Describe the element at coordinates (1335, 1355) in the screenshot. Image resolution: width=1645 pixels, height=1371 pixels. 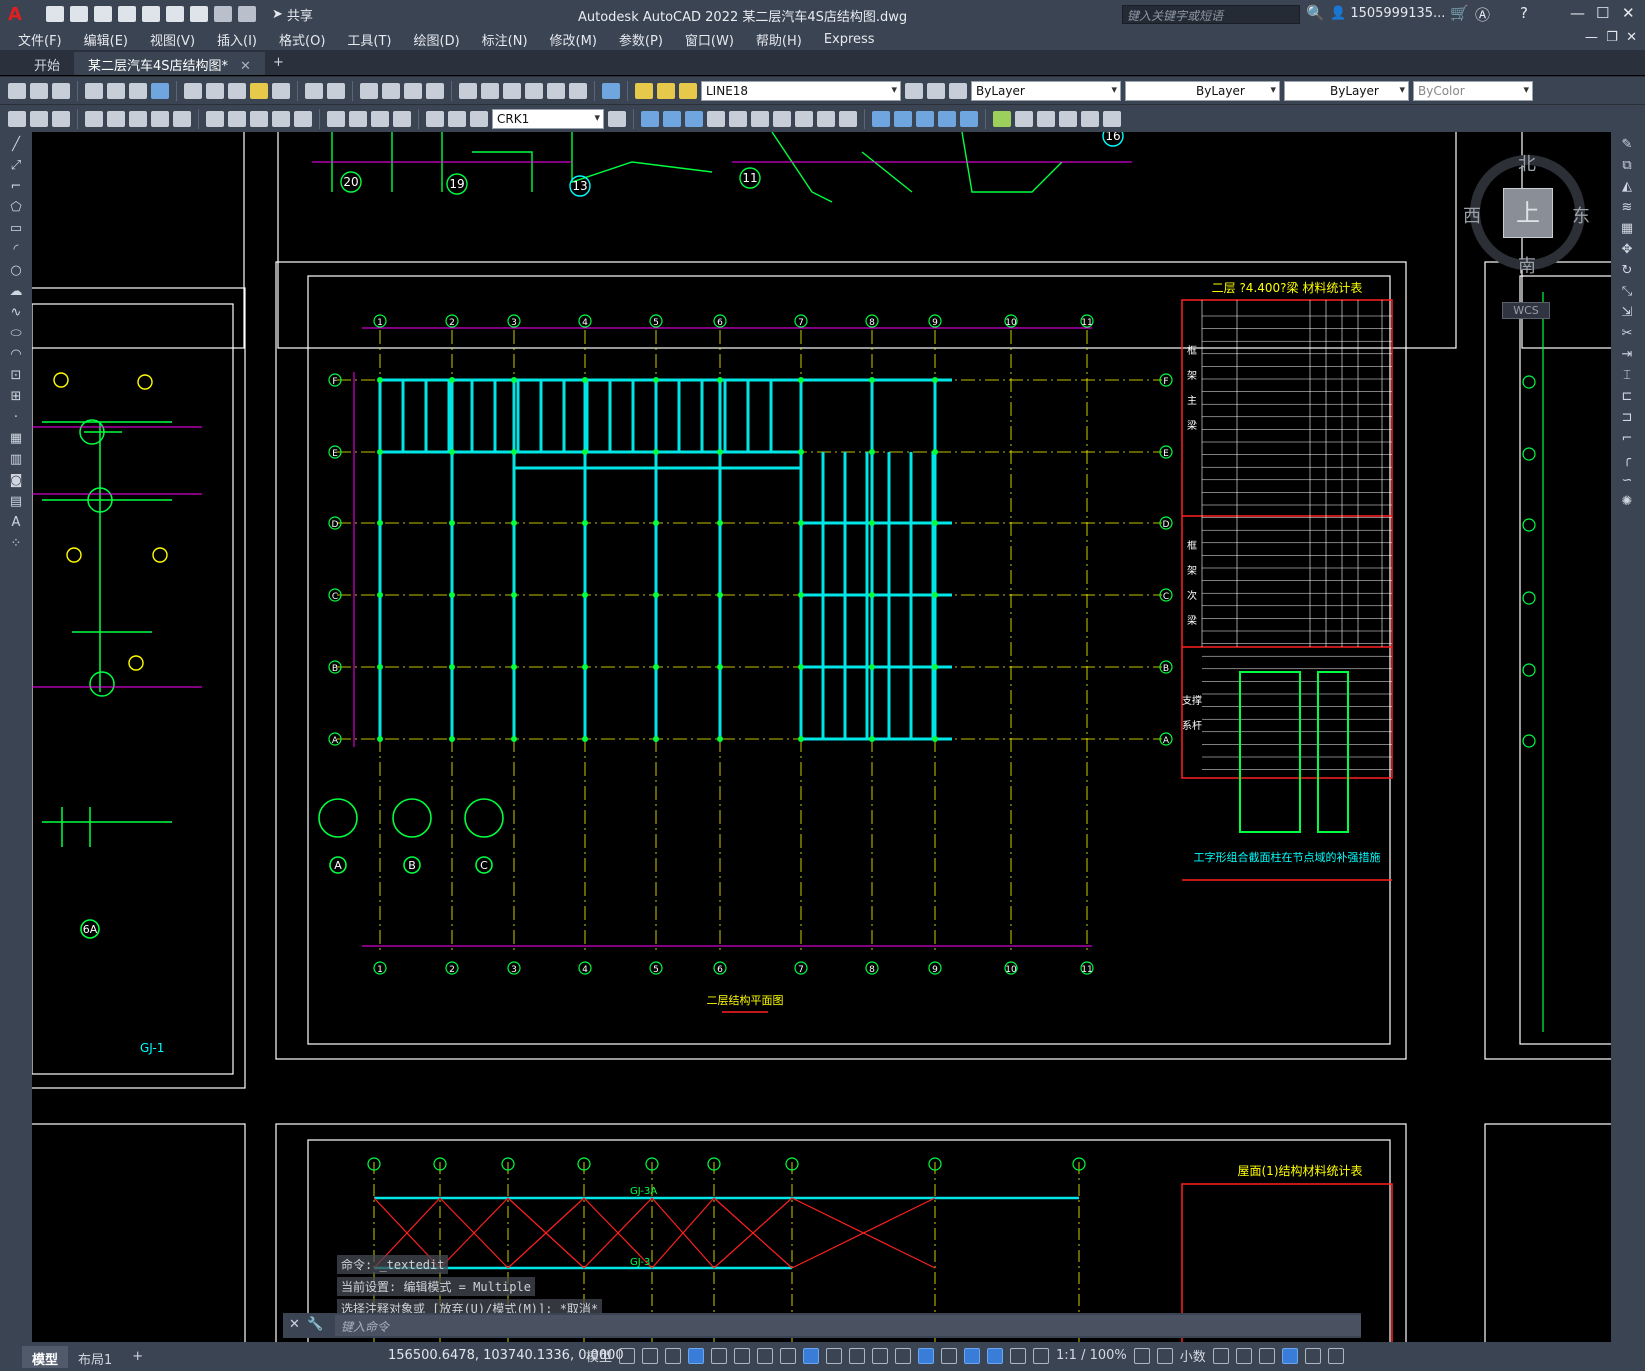
I see `customization-menu-icon` at that location.